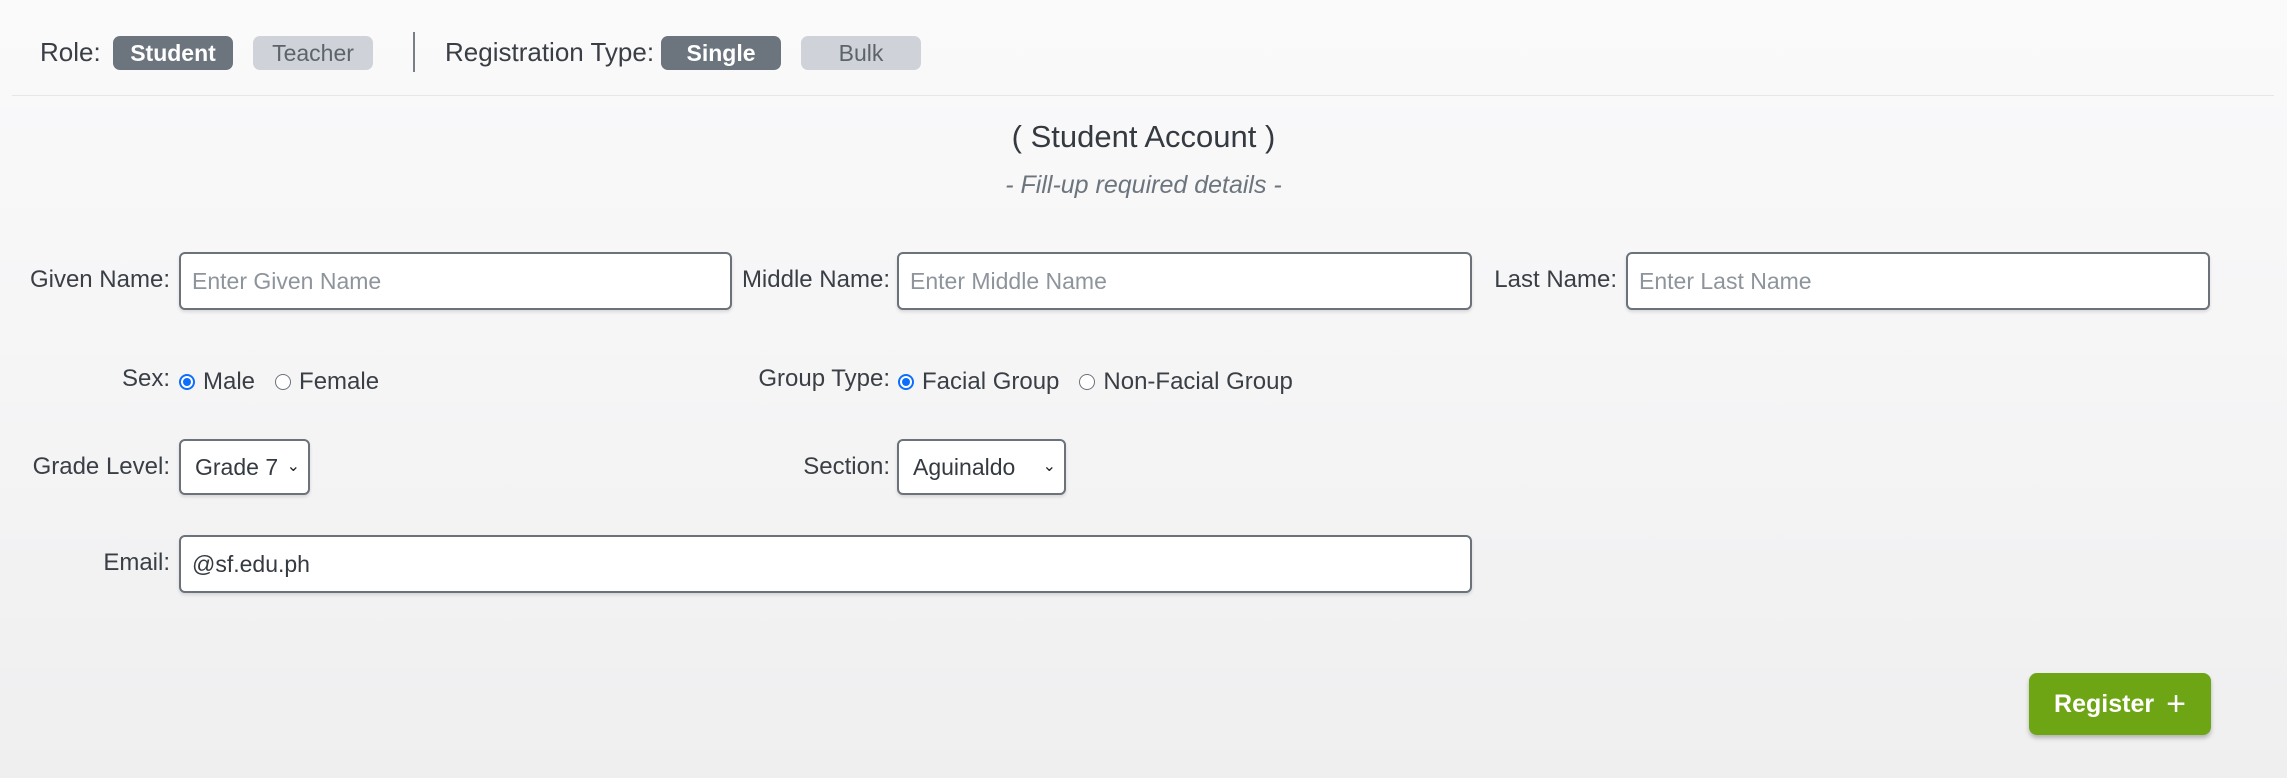 This screenshot has width=2287, height=778. I want to click on sex-female-label: Female, so click(339, 381).